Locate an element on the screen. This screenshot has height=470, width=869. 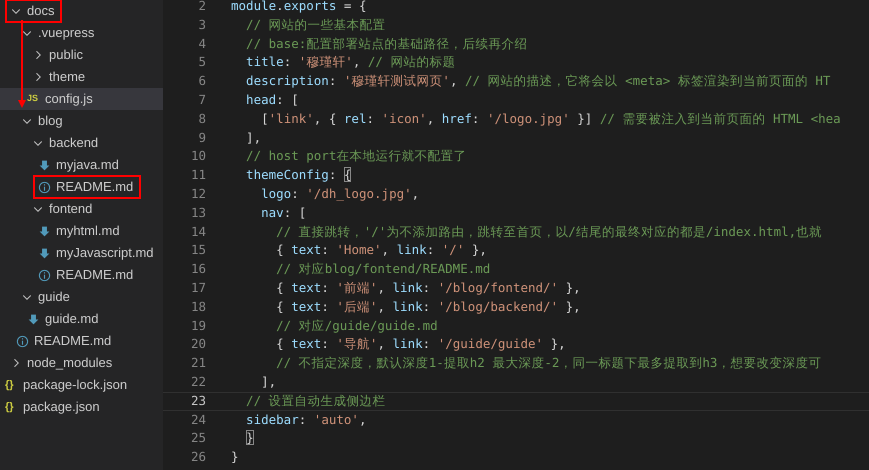
line-number: 22 is located at coordinates (198, 381).